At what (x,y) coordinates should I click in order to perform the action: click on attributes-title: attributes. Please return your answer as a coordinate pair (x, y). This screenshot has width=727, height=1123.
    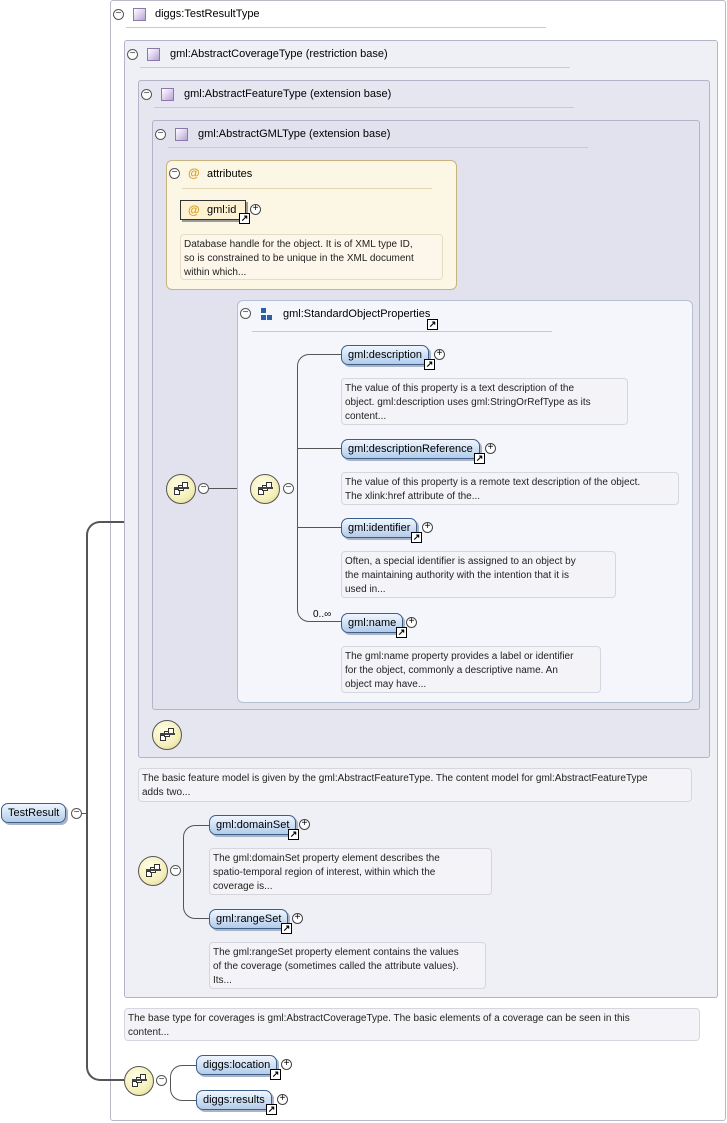
    Looking at the image, I should click on (230, 174).